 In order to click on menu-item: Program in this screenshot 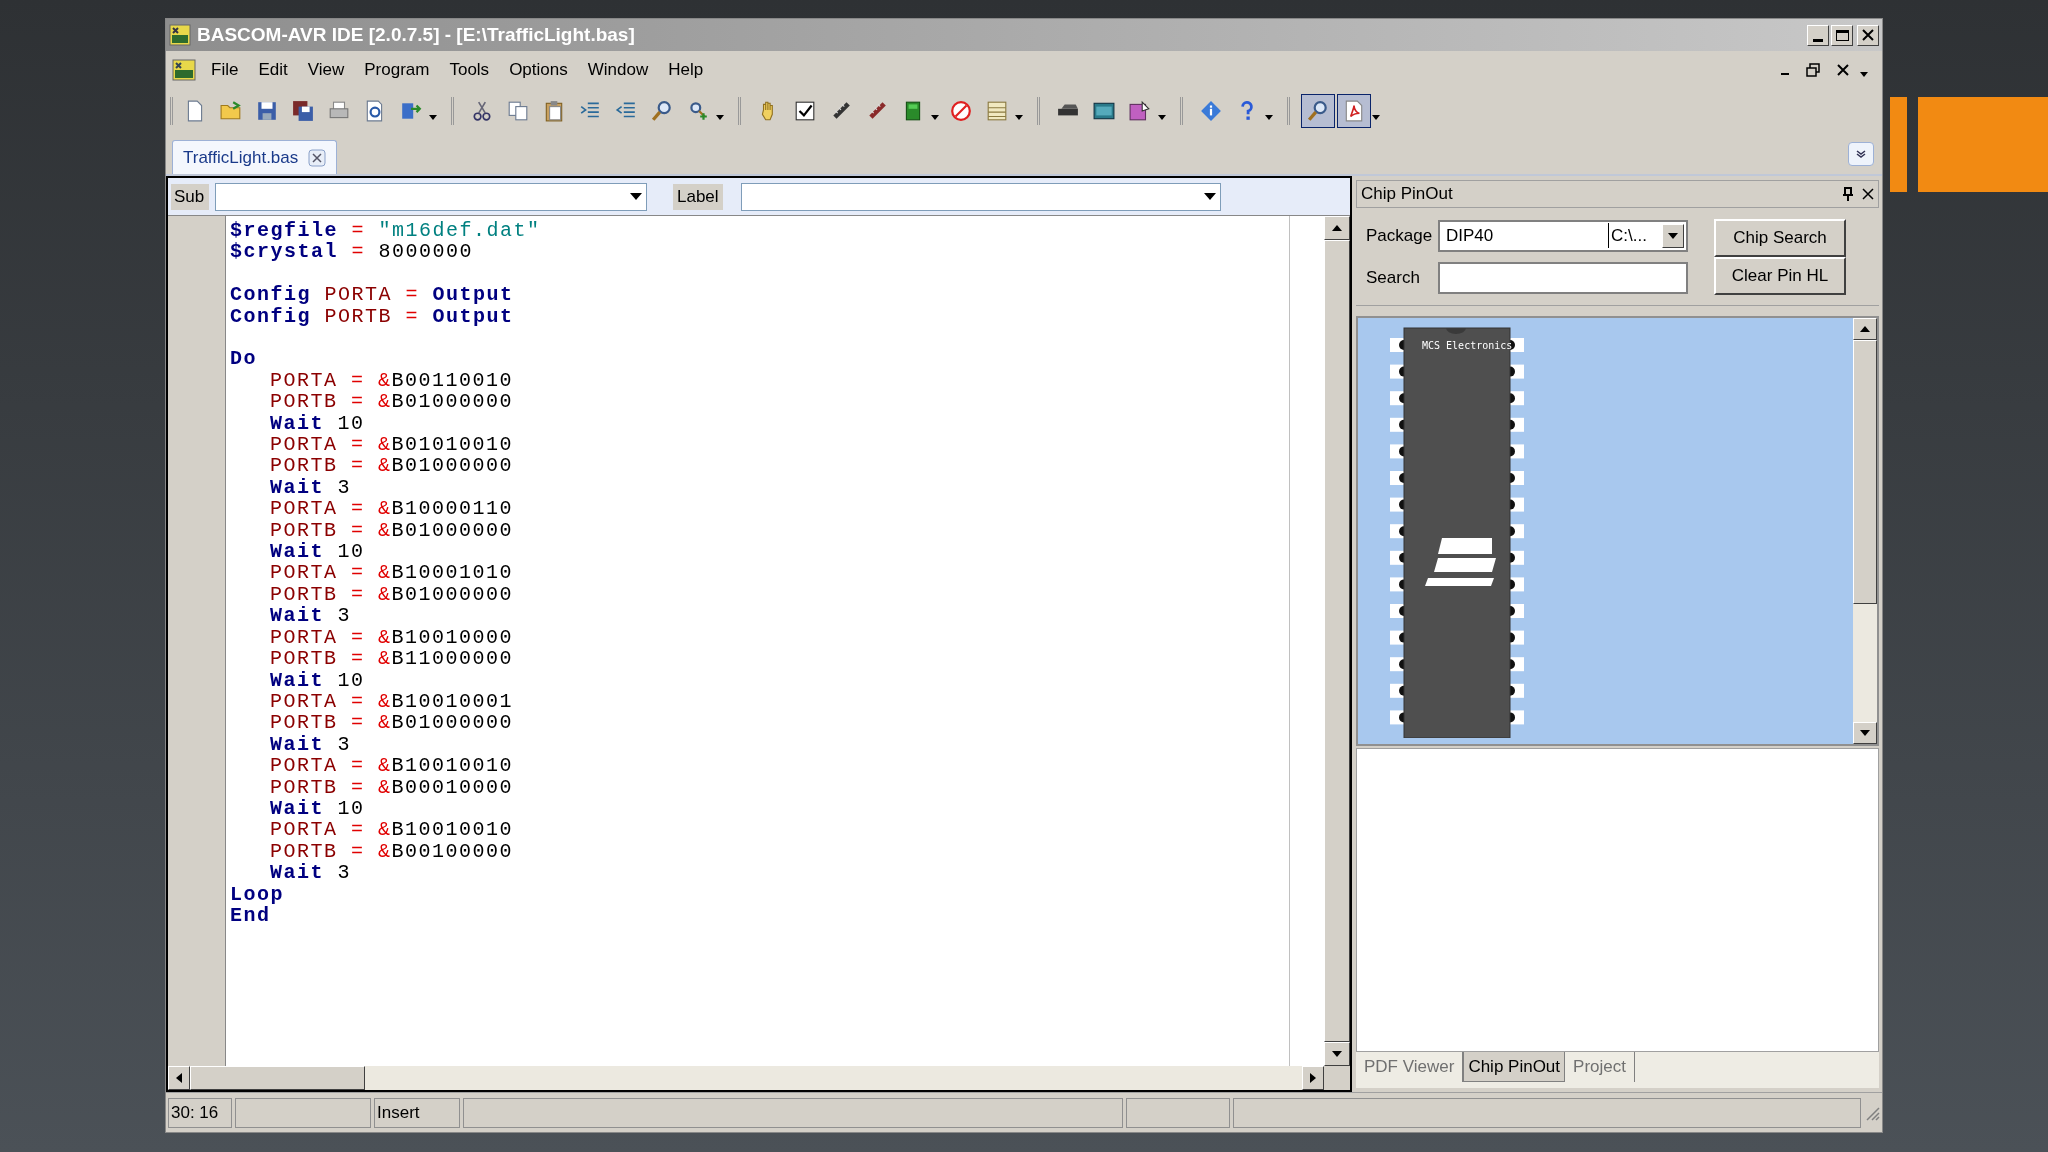, I will do `click(397, 70)`.